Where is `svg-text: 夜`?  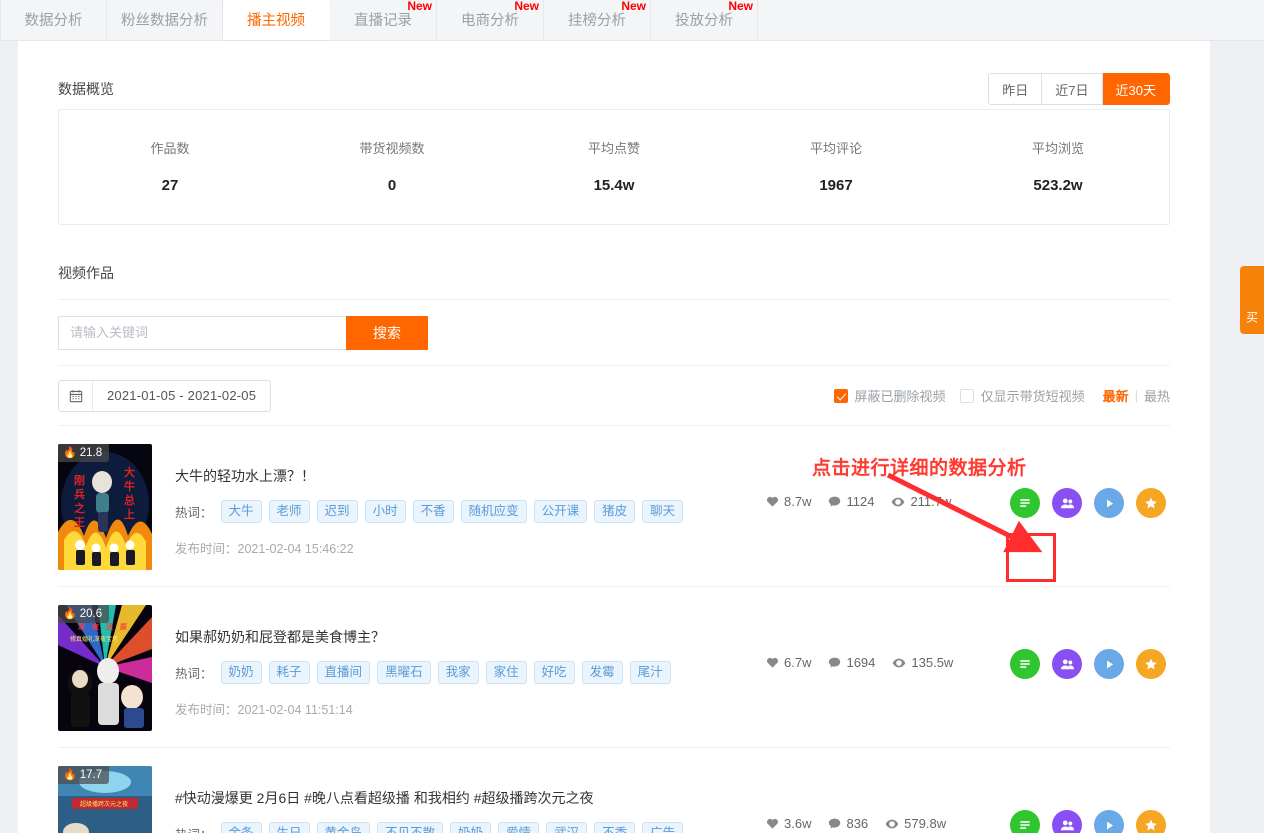
svg-text: 夜 is located at coordinates (95, 626).